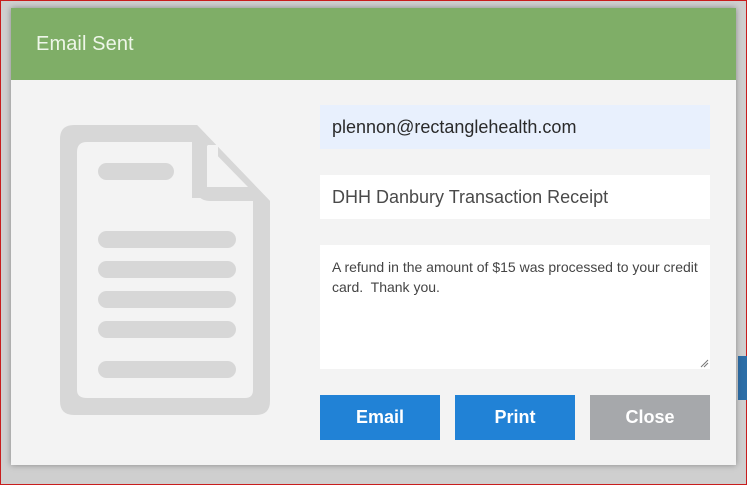 This screenshot has width=747, height=485. Describe the element at coordinates (515, 417) in the screenshot. I see `print-button: Print` at that location.